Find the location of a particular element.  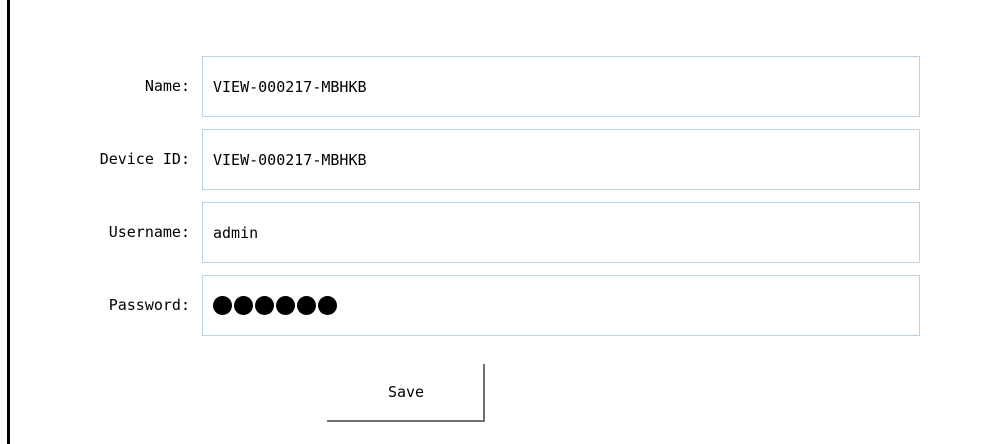

username-row: Username: is located at coordinates (503, 232).